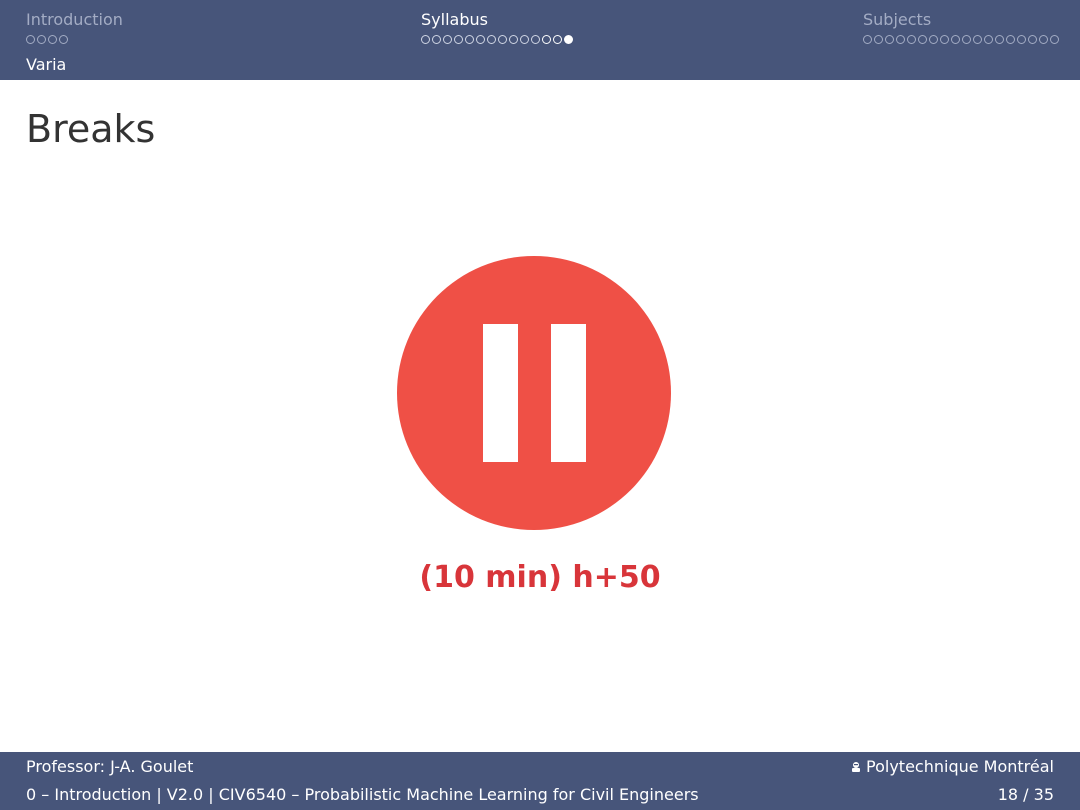 This screenshot has width=1080, height=810. What do you see at coordinates (856, 766) in the screenshot?
I see `institution-logo-icon` at bounding box center [856, 766].